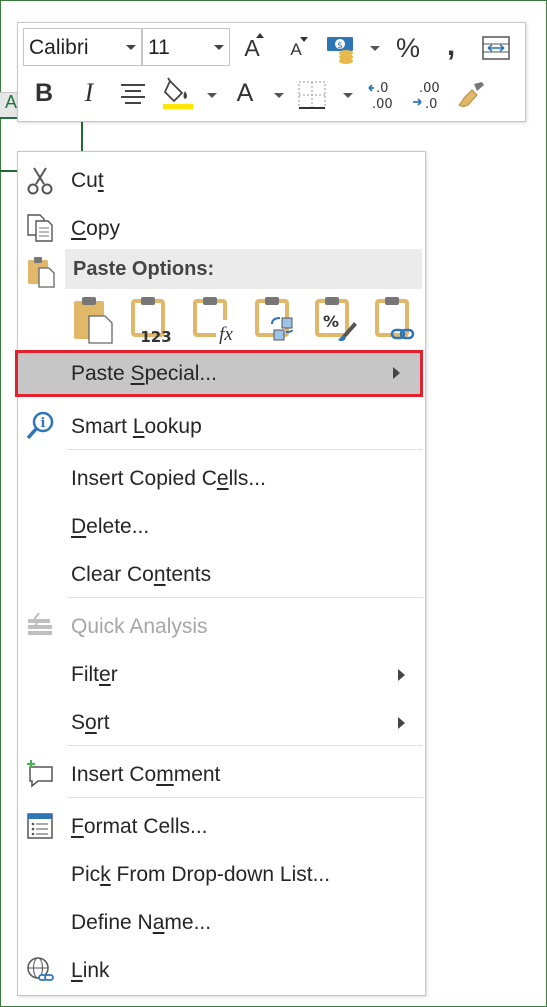 This screenshot has height=1007, width=547. Describe the element at coordinates (40, 228) in the screenshot. I see `copy-icon` at that location.